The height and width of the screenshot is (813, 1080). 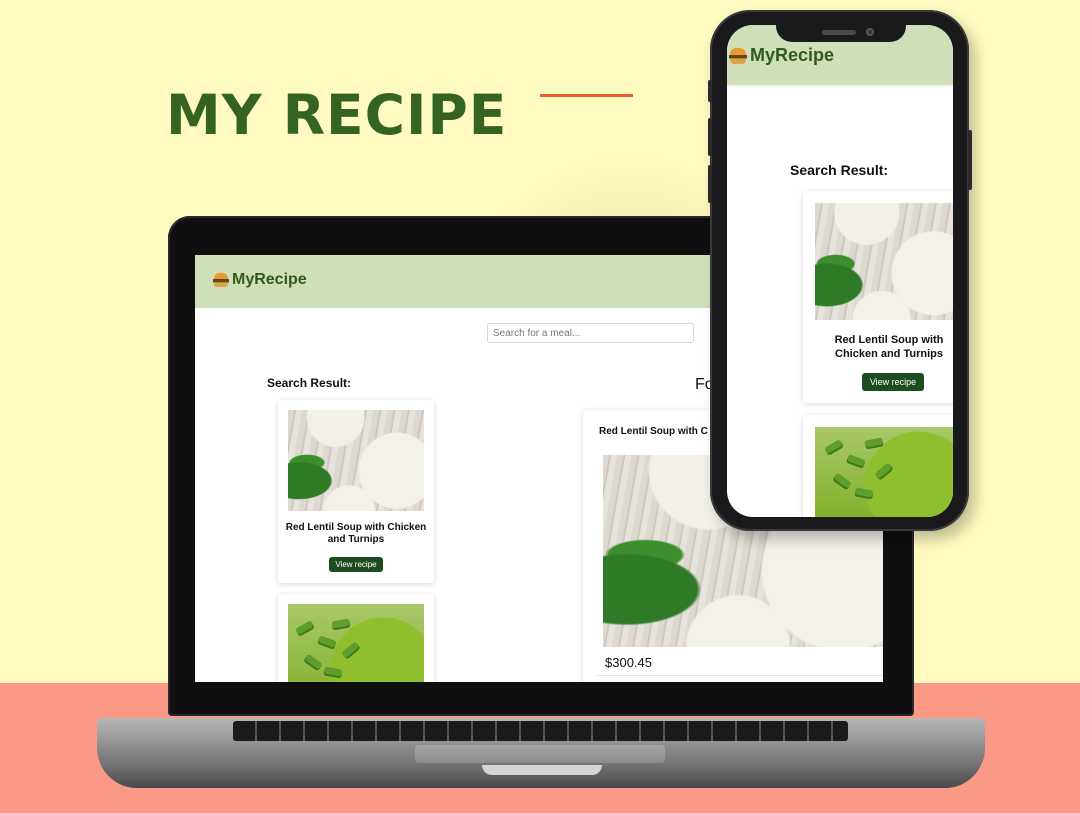 I want to click on hero-title: MY RECIPE, so click(x=337, y=115).